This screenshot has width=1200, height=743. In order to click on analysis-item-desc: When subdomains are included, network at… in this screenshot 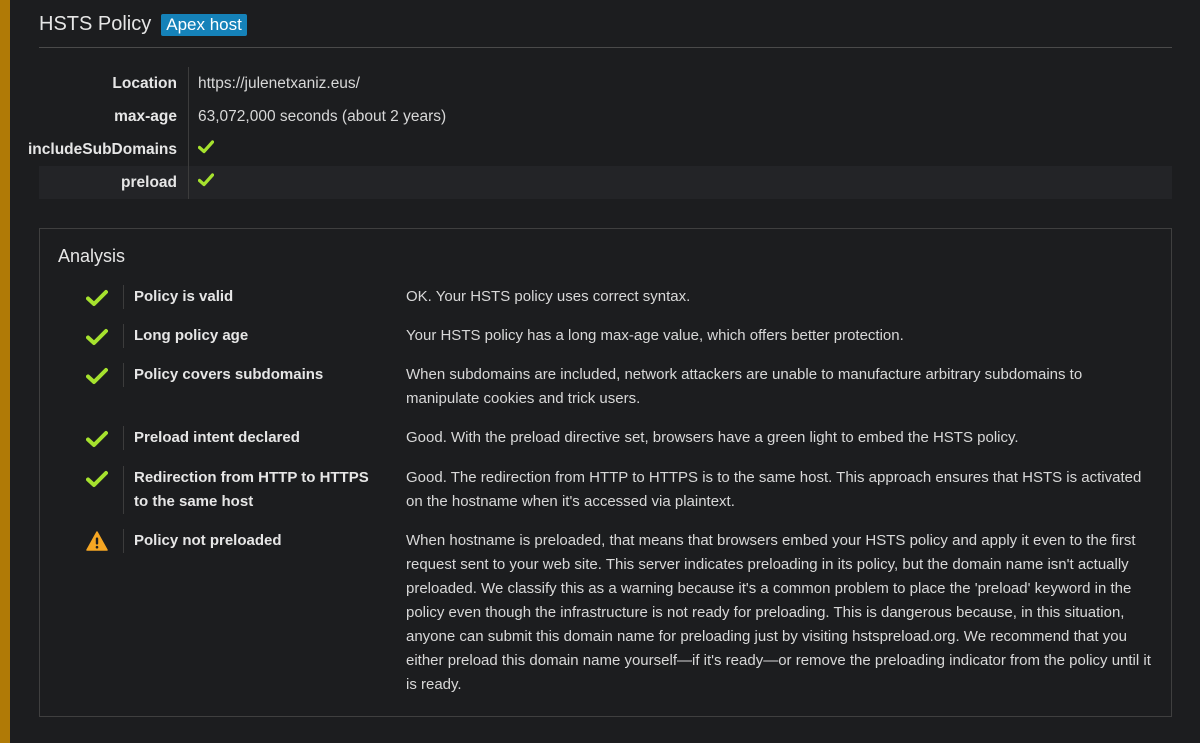, I will do `click(744, 386)`.